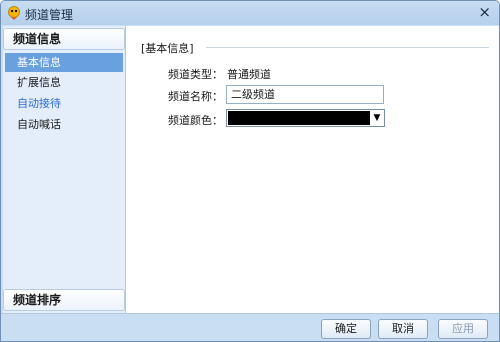  What do you see at coordinates (64, 62) in the screenshot?
I see `sidebar-item-basic-info: 基本信息` at bounding box center [64, 62].